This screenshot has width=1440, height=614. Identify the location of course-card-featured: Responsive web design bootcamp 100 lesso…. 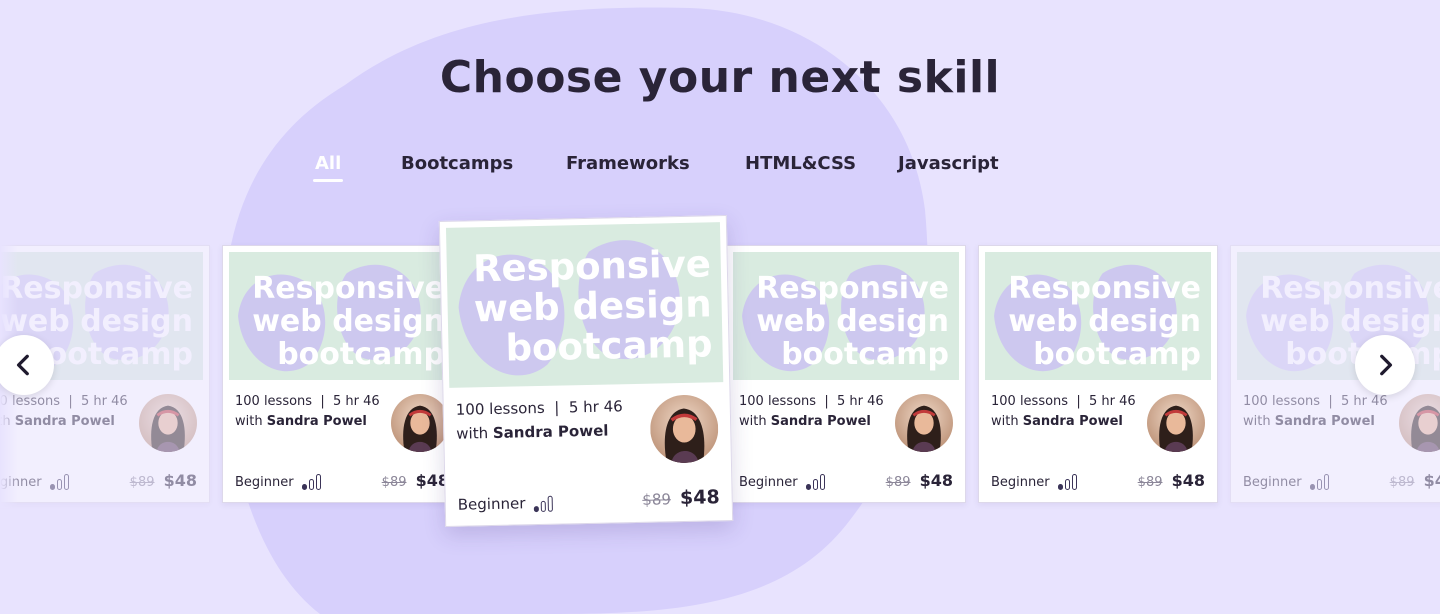
(586, 371).